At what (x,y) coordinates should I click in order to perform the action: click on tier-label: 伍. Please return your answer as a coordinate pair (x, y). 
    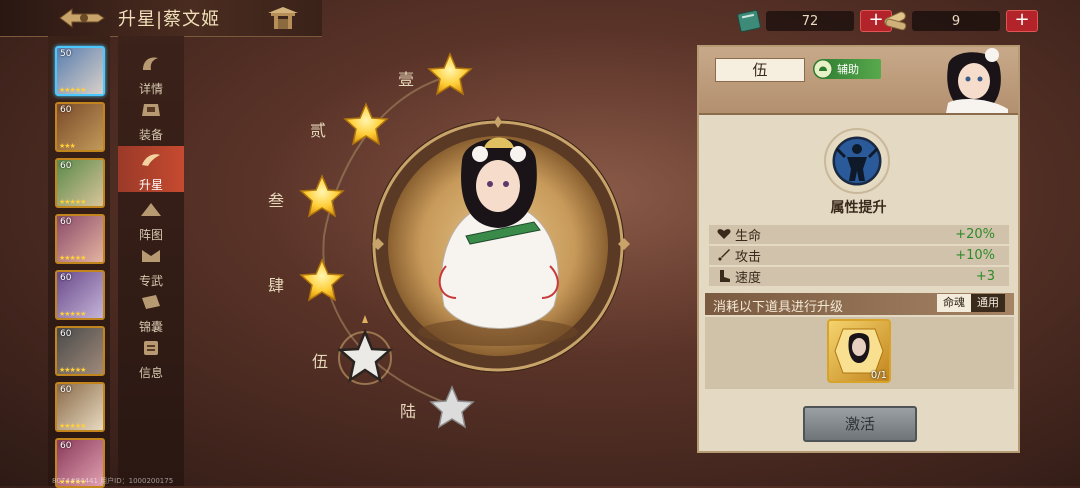
    Looking at the image, I should click on (760, 70).